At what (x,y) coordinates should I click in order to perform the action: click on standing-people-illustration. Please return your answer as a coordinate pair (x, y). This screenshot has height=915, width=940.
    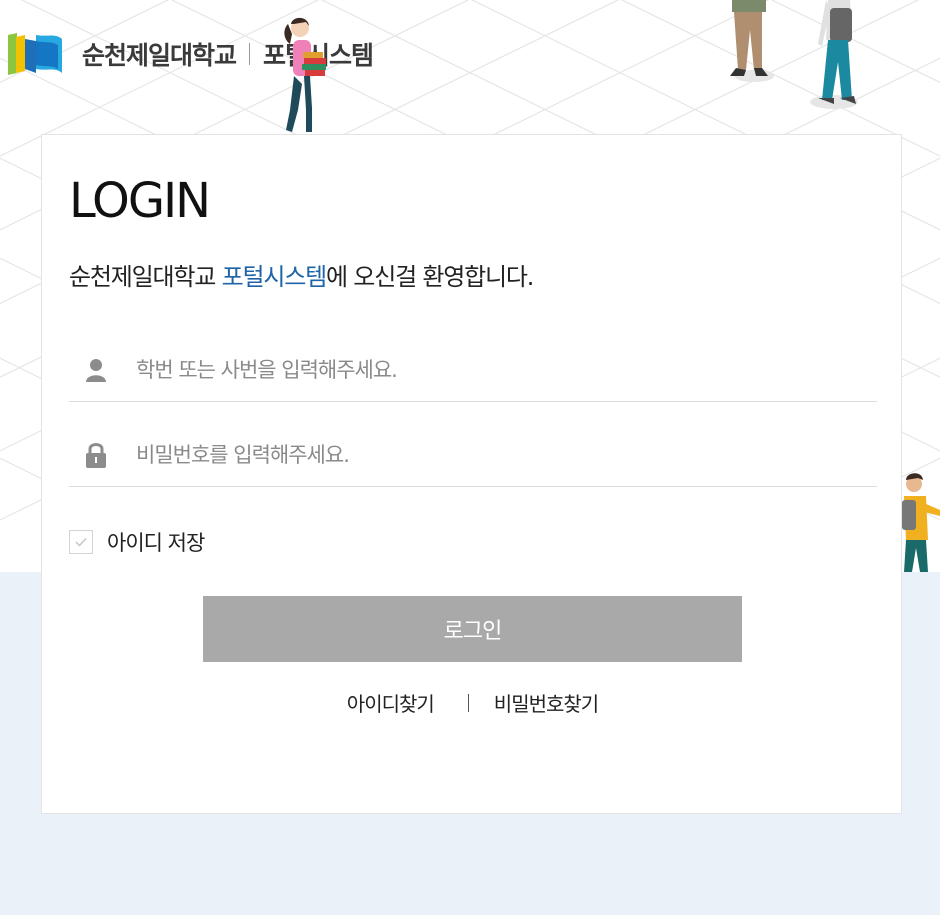
    Looking at the image, I should click on (794, 54).